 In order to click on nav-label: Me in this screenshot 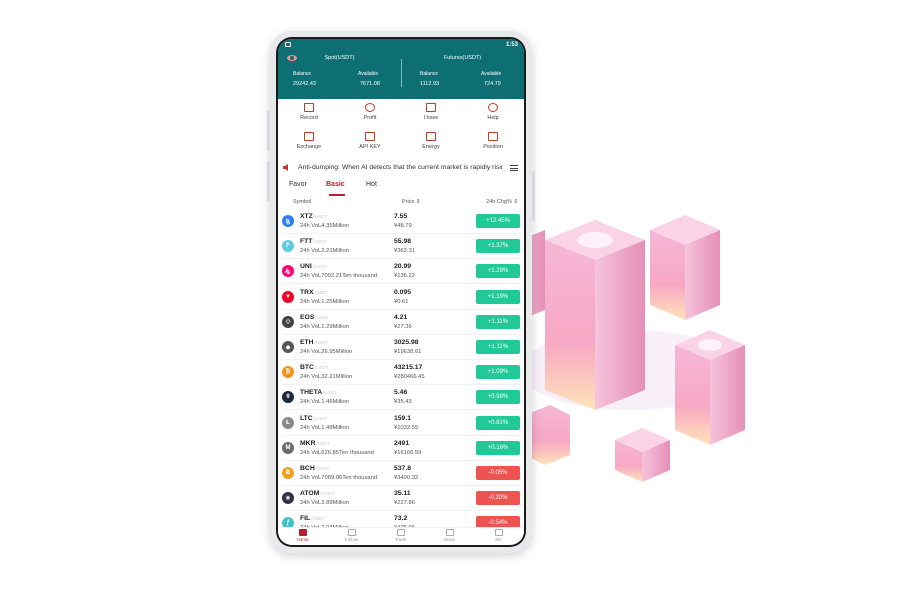, I will do `click(498, 539)`.